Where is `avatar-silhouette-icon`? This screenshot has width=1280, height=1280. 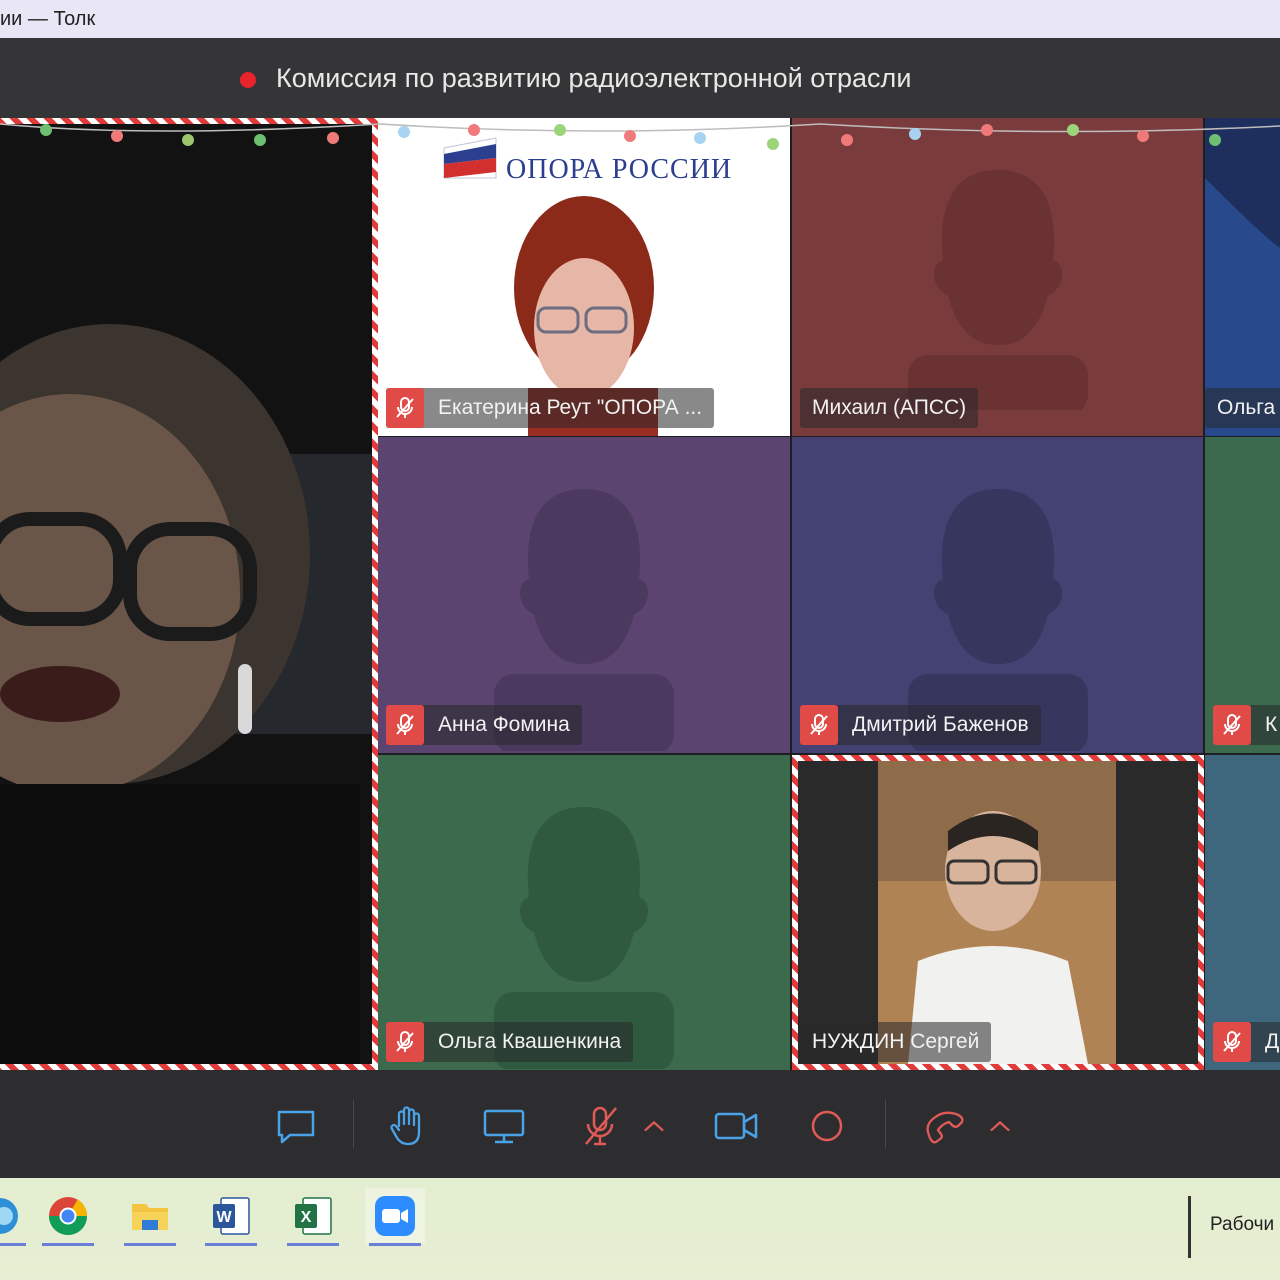
avatar-silhouette-icon is located at coordinates (997, 290).